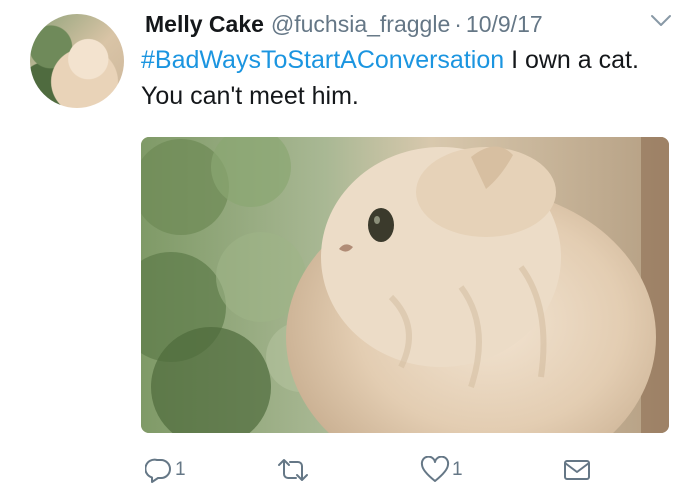  What do you see at coordinates (158, 470) in the screenshot?
I see `reply-icon` at bounding box center [158, 470].